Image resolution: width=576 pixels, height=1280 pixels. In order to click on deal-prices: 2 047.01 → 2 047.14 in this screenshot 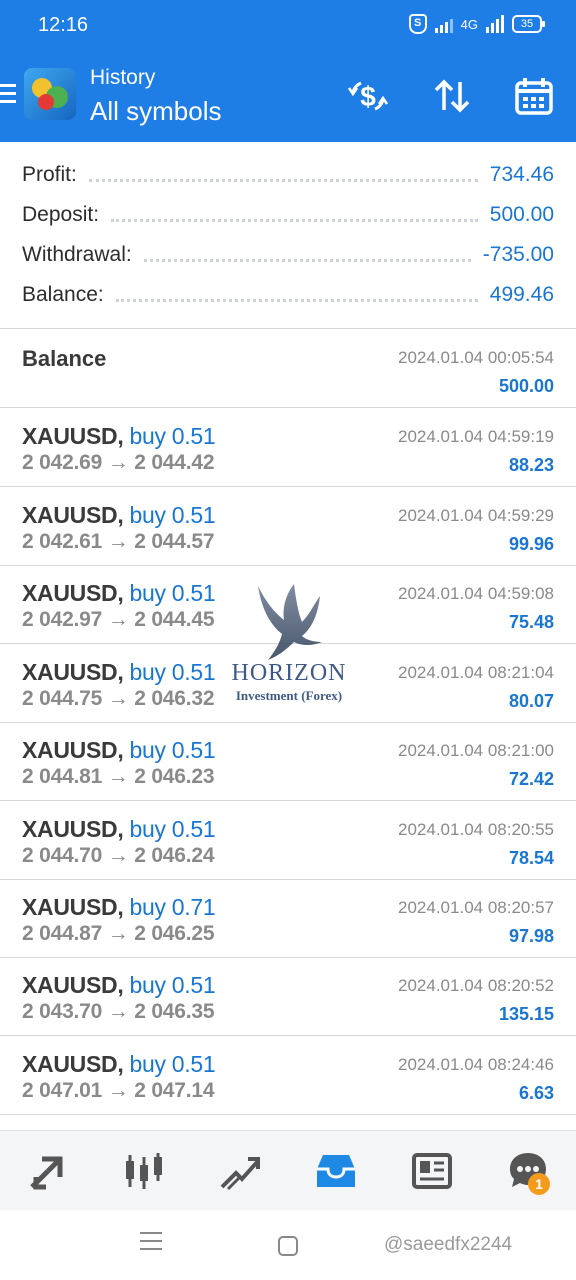, I will do `click(118, 1090)`.